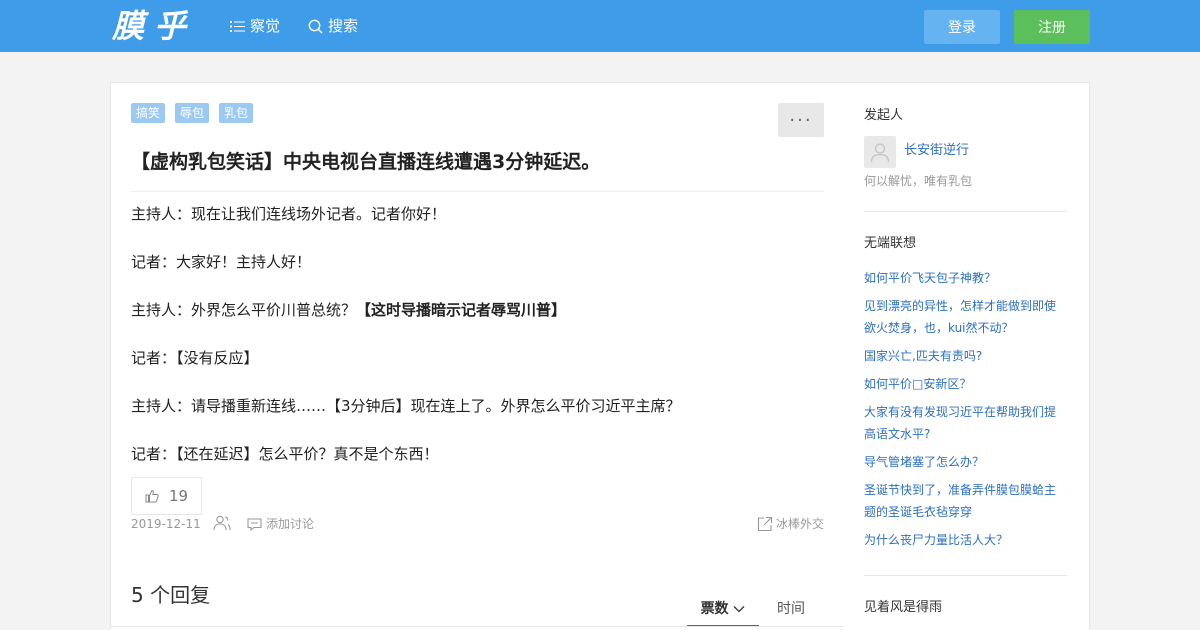  I want to click on related-question-link: 导气管堵塞了怎么办？, so click(965, 462).